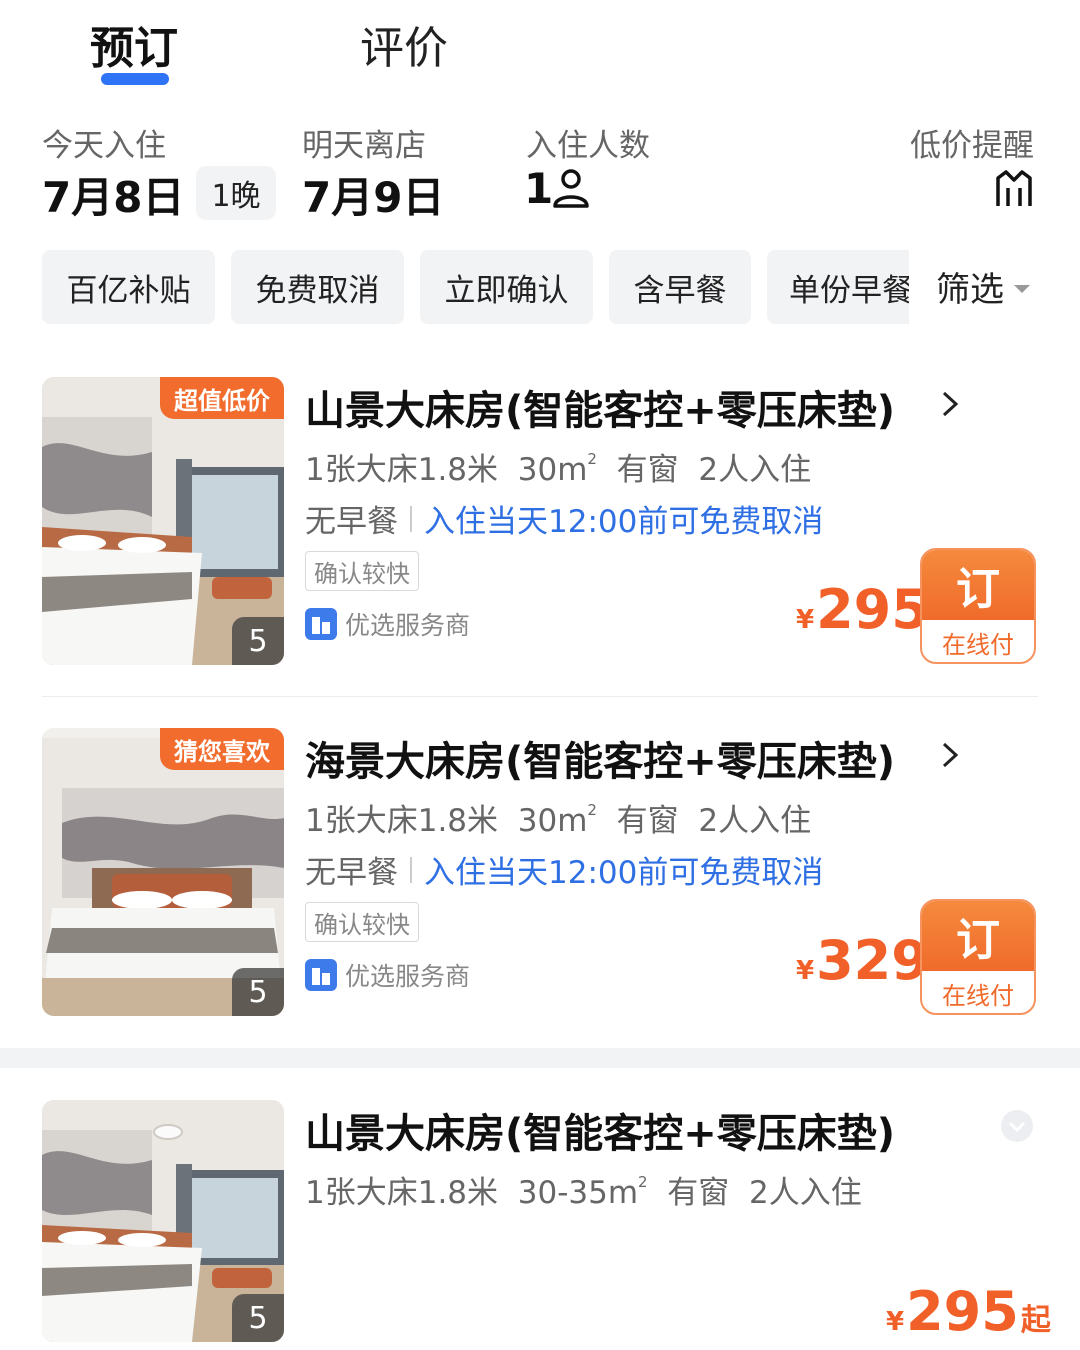 The image size is (1080, 1350). What do you see at coordinates (134, 44) in the screenshot?
I see `tab-booking: 预订` at bounding box center [134, 44].